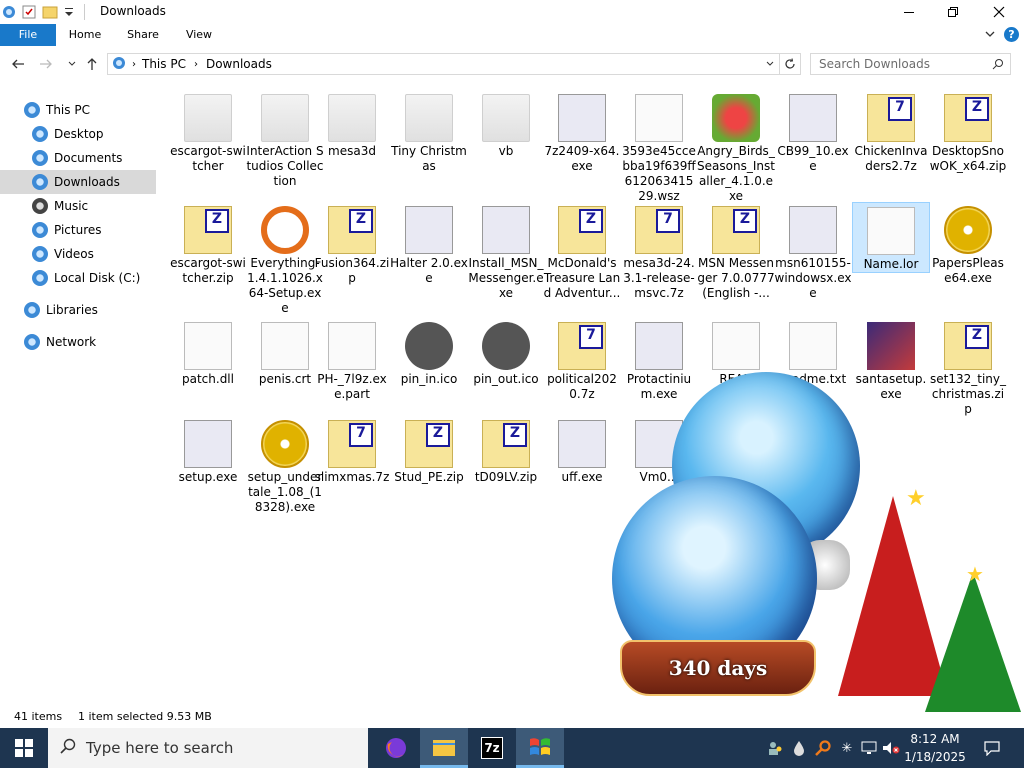 This screenshot has width=1024, height=768. I want to click on item-count: 41 items, so click(38, 716).